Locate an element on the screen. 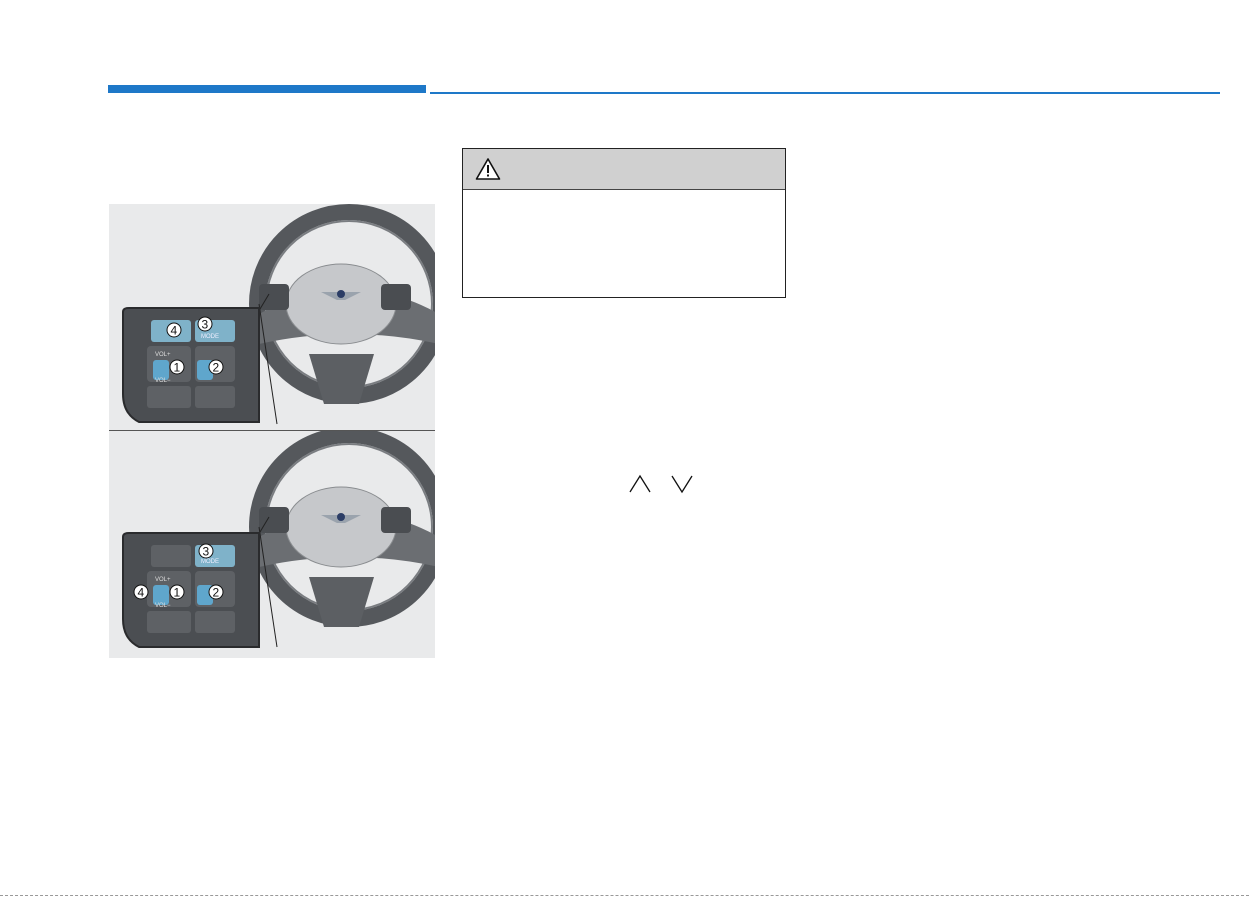  header-rule is located at coordinates (825, 93).